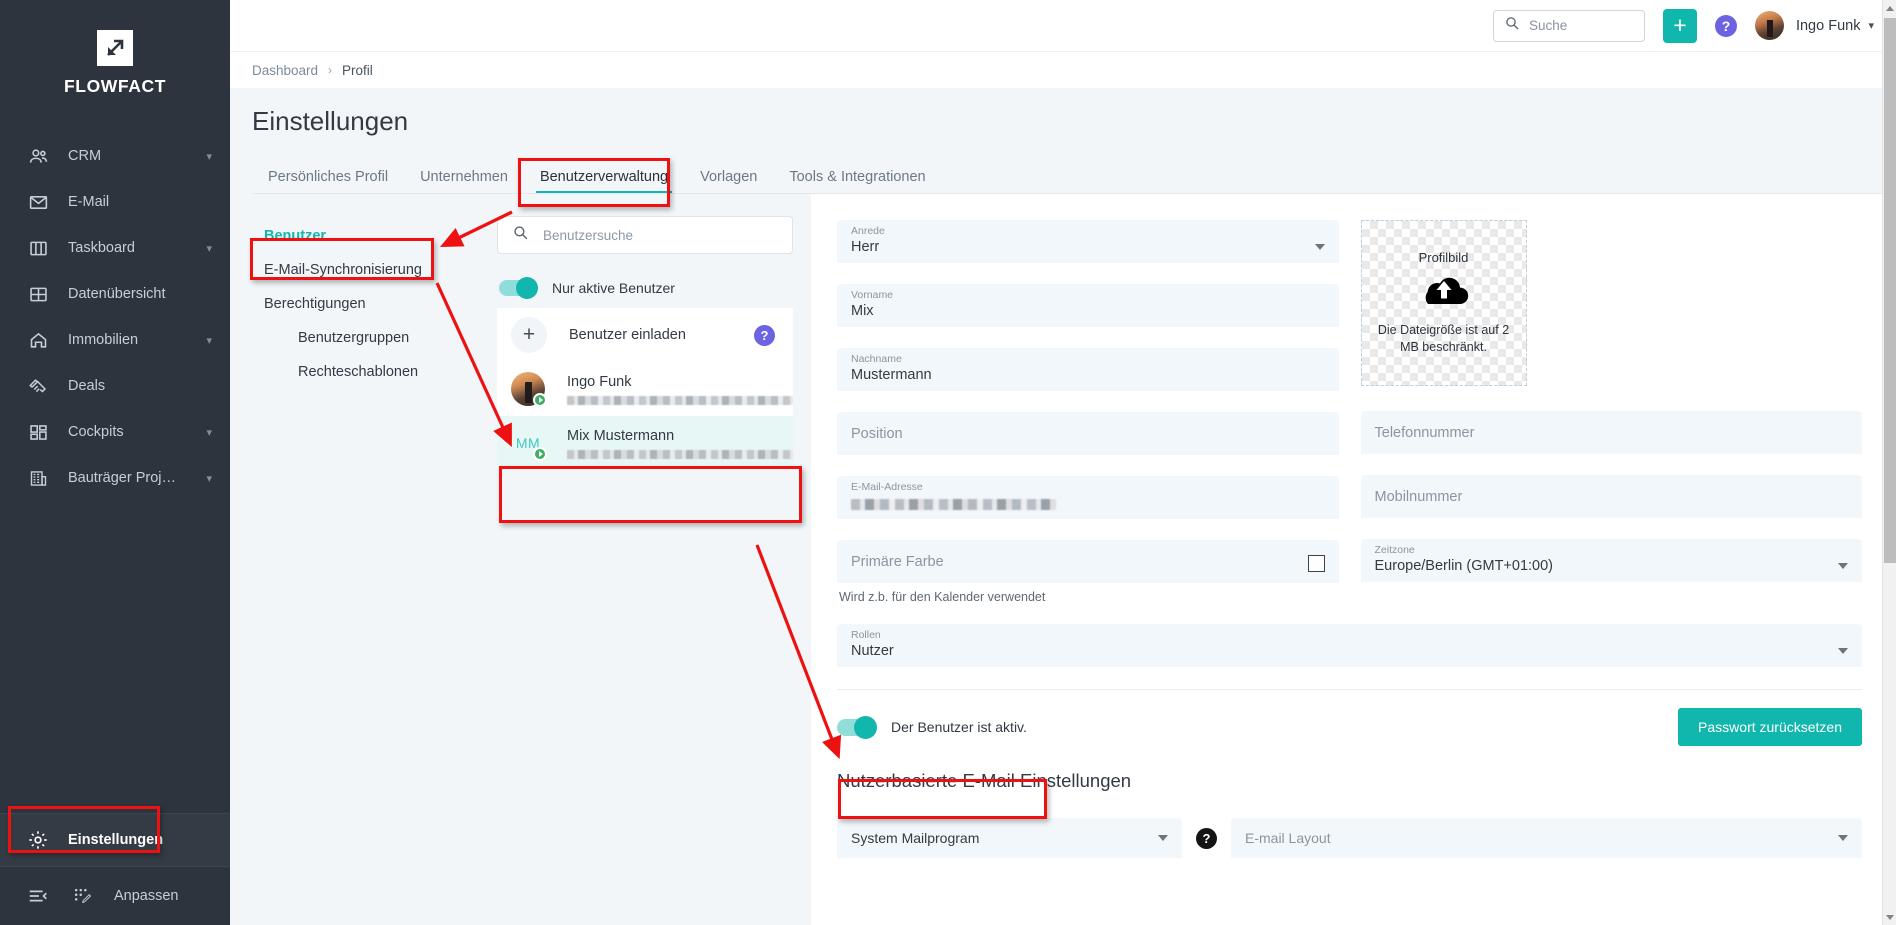 This screenshot has width=1896, height=925. I want to click on columns-icon, so click(38, 248).